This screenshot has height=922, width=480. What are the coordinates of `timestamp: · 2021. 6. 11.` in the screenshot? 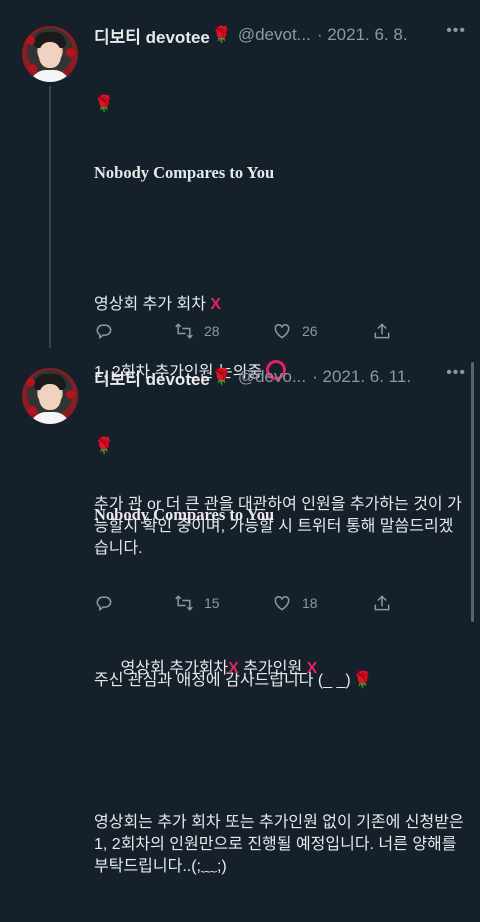 It's located at (361, 377).